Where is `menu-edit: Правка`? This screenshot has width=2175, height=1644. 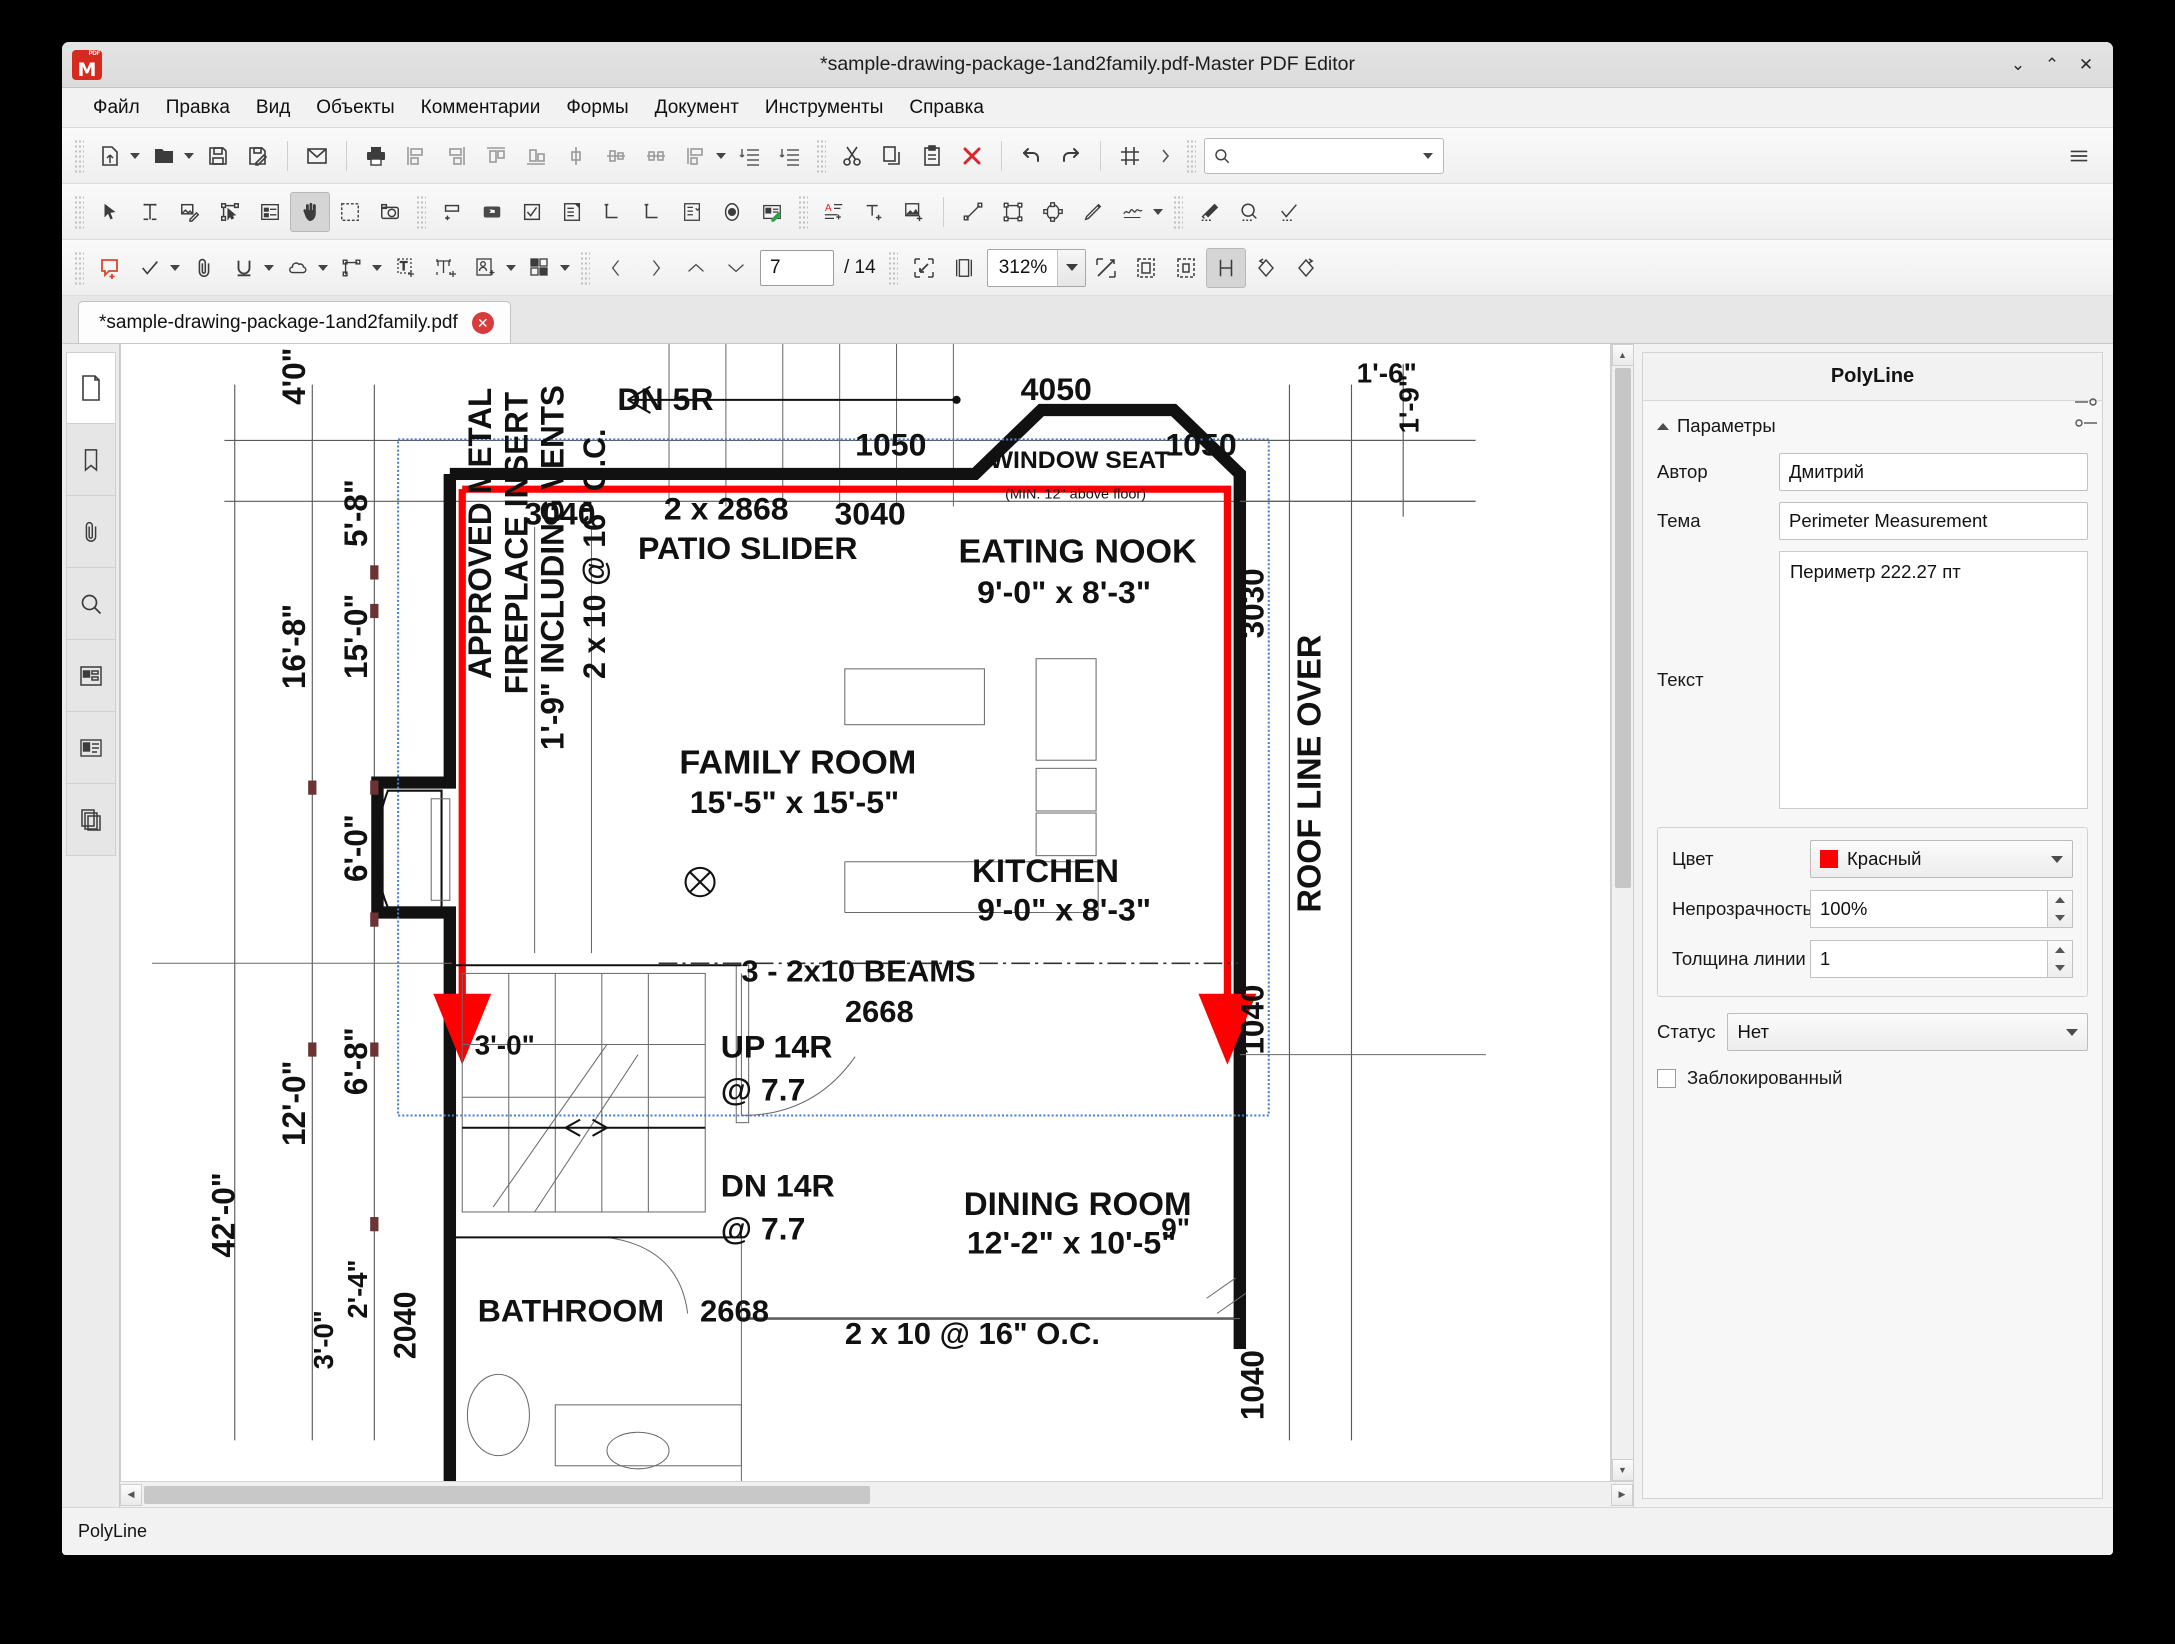
menu-edit: Правка is located at coordinates (198, 108).